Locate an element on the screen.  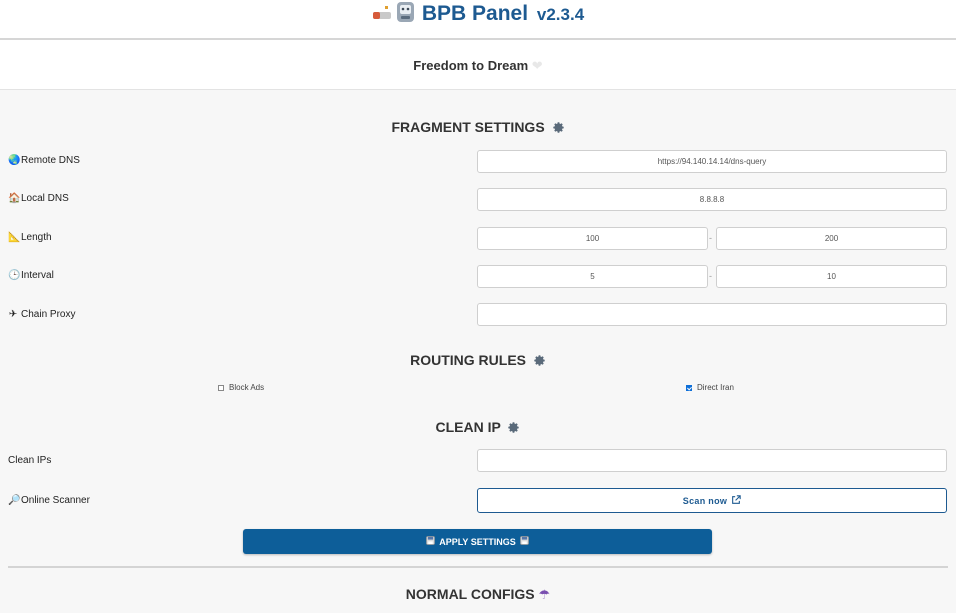
local-dns-input: 8.8.8.8 is located at coordinates (712, 199).